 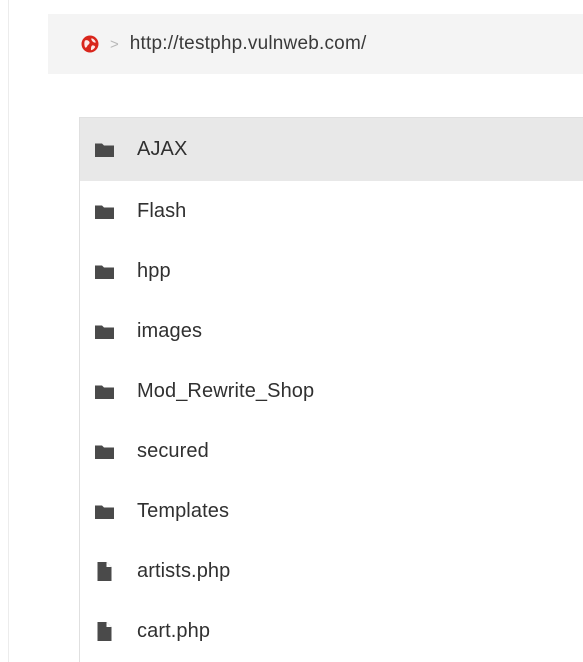 I want to click on globe-icon, so click(x=90, y=44).